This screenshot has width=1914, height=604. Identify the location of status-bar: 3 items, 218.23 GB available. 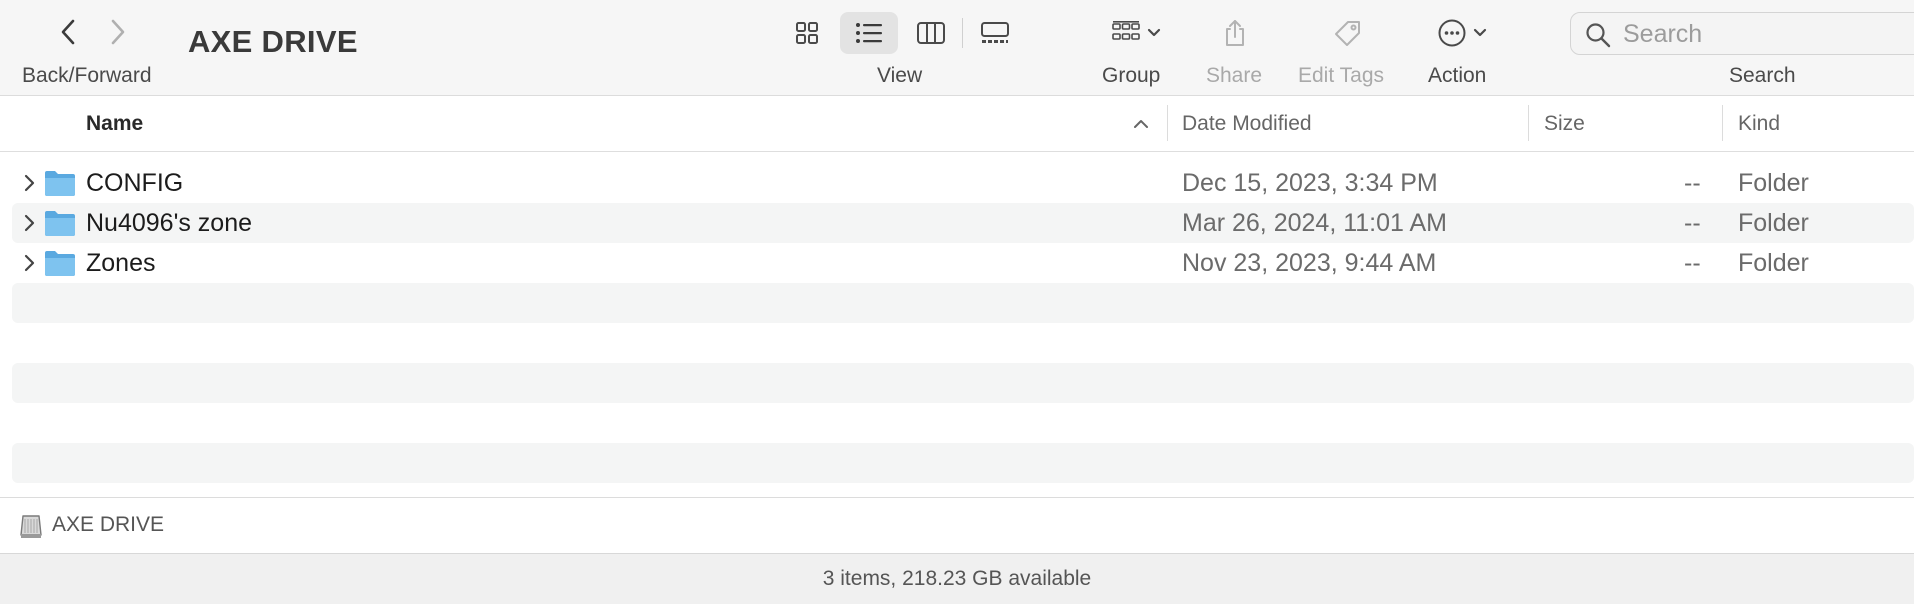
(957, 578).